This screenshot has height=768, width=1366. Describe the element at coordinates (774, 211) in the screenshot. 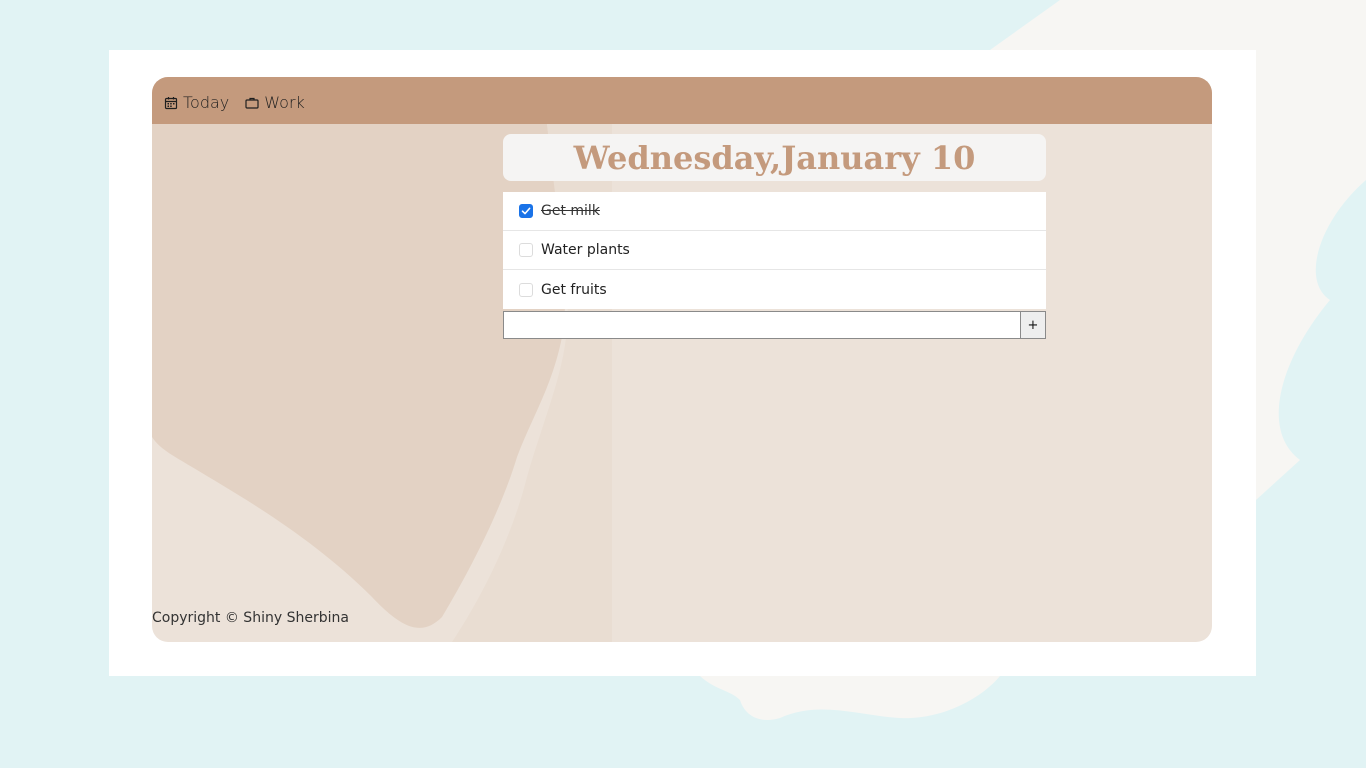

I see `todo-item: Get milk` at that location.